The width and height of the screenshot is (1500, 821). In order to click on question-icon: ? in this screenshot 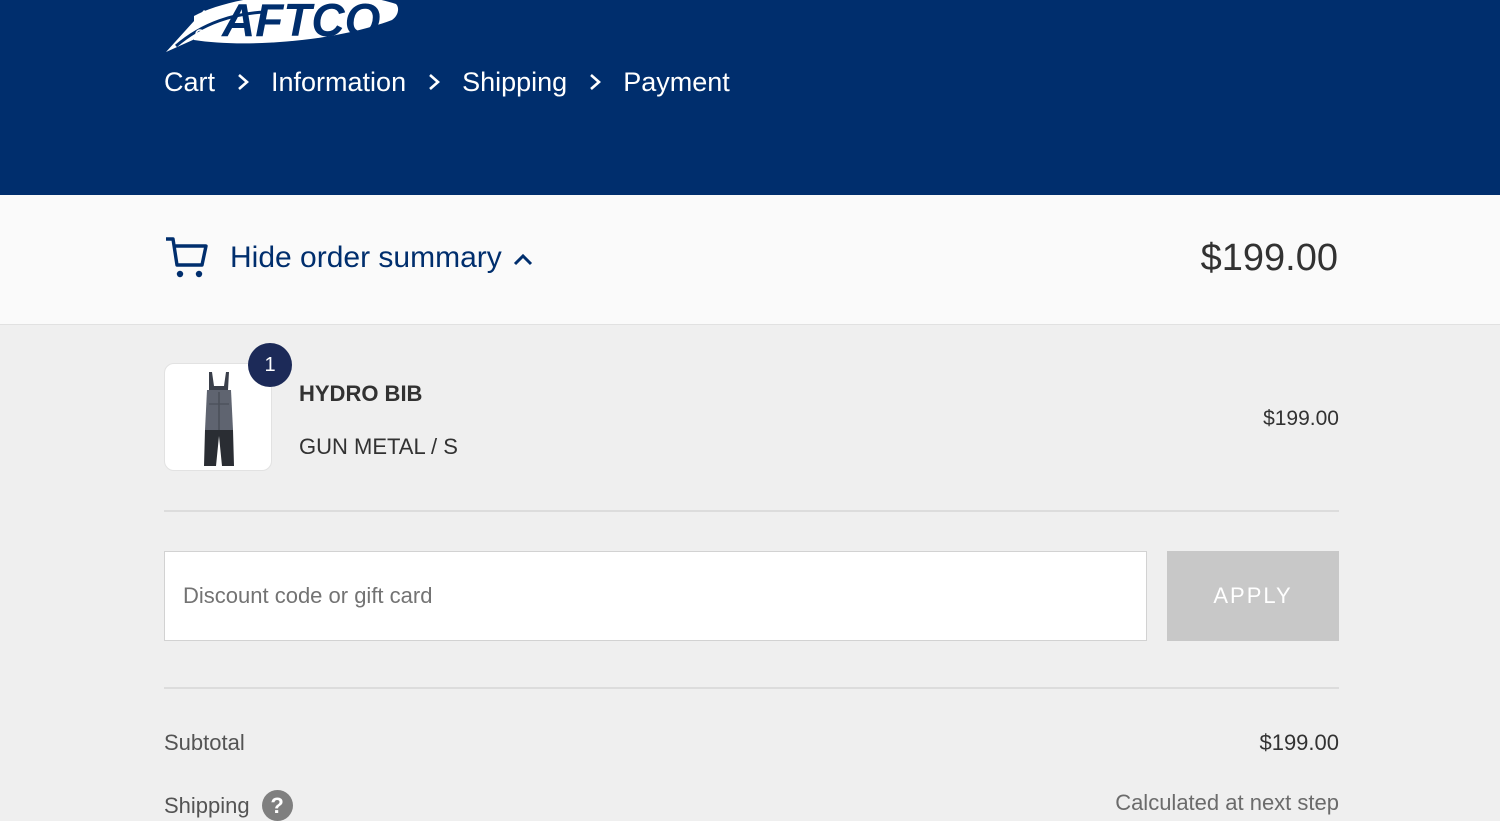, I will do `click(277, 805)`.